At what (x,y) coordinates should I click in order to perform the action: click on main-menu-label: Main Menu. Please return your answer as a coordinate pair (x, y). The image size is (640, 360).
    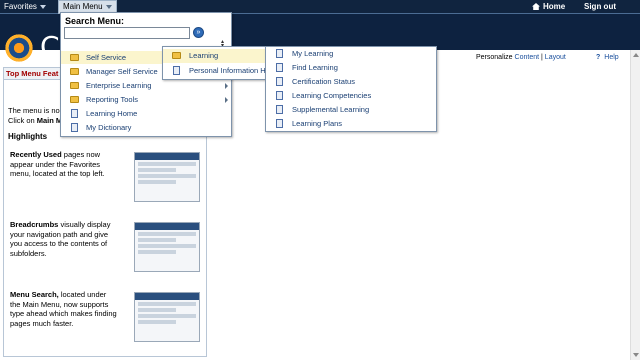
    Looking at the image, I should click on (83, 6).